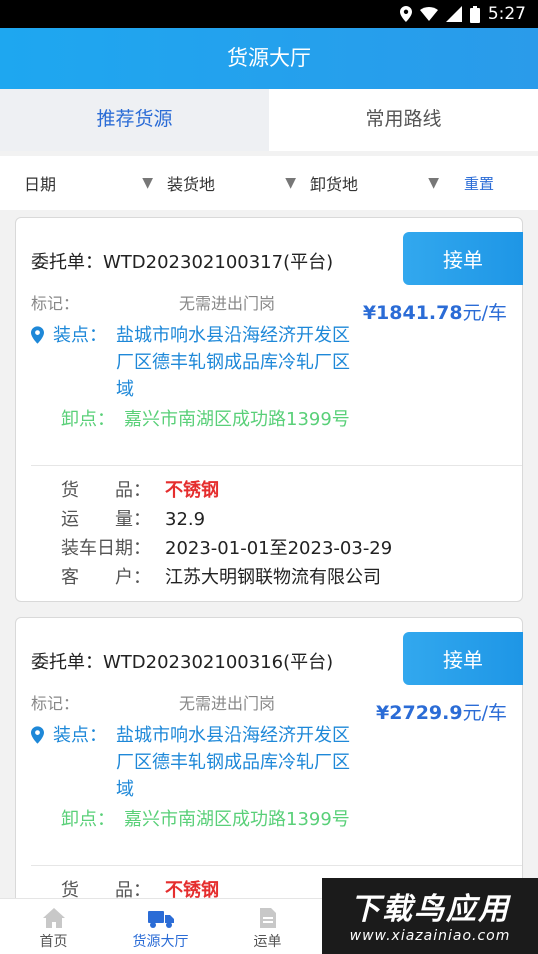 This screenshot has height=954, width=538. Describe the element at coordinates (381, 183) in the screenshot. I see `unload-place-filter: 卸货地 ▼` at that location.